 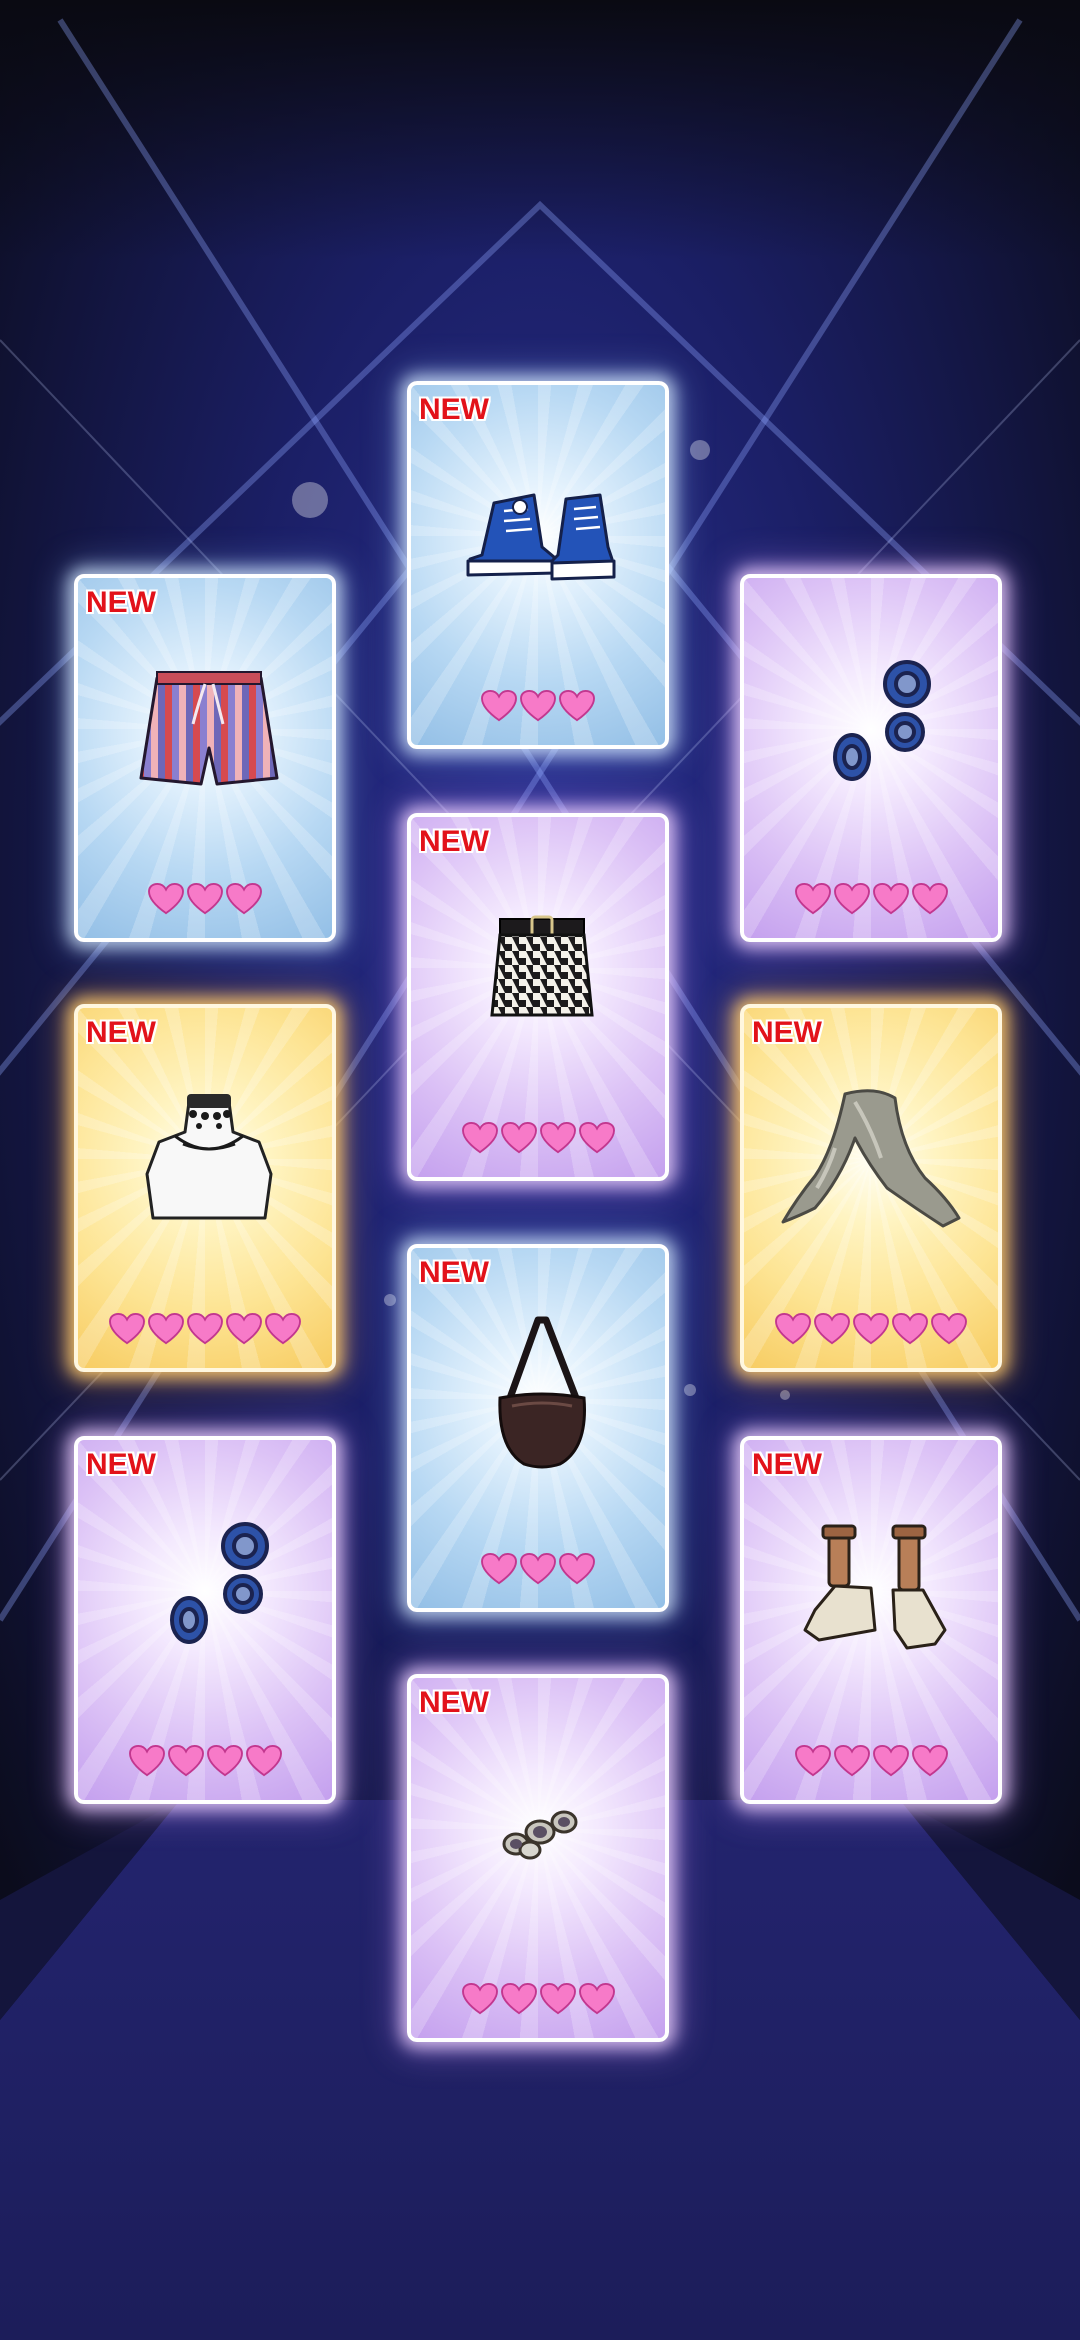 What do you see at coordinates (541, 537) in the screenshot?
I see `sneakers-icon` at bounding box center [541, 537].